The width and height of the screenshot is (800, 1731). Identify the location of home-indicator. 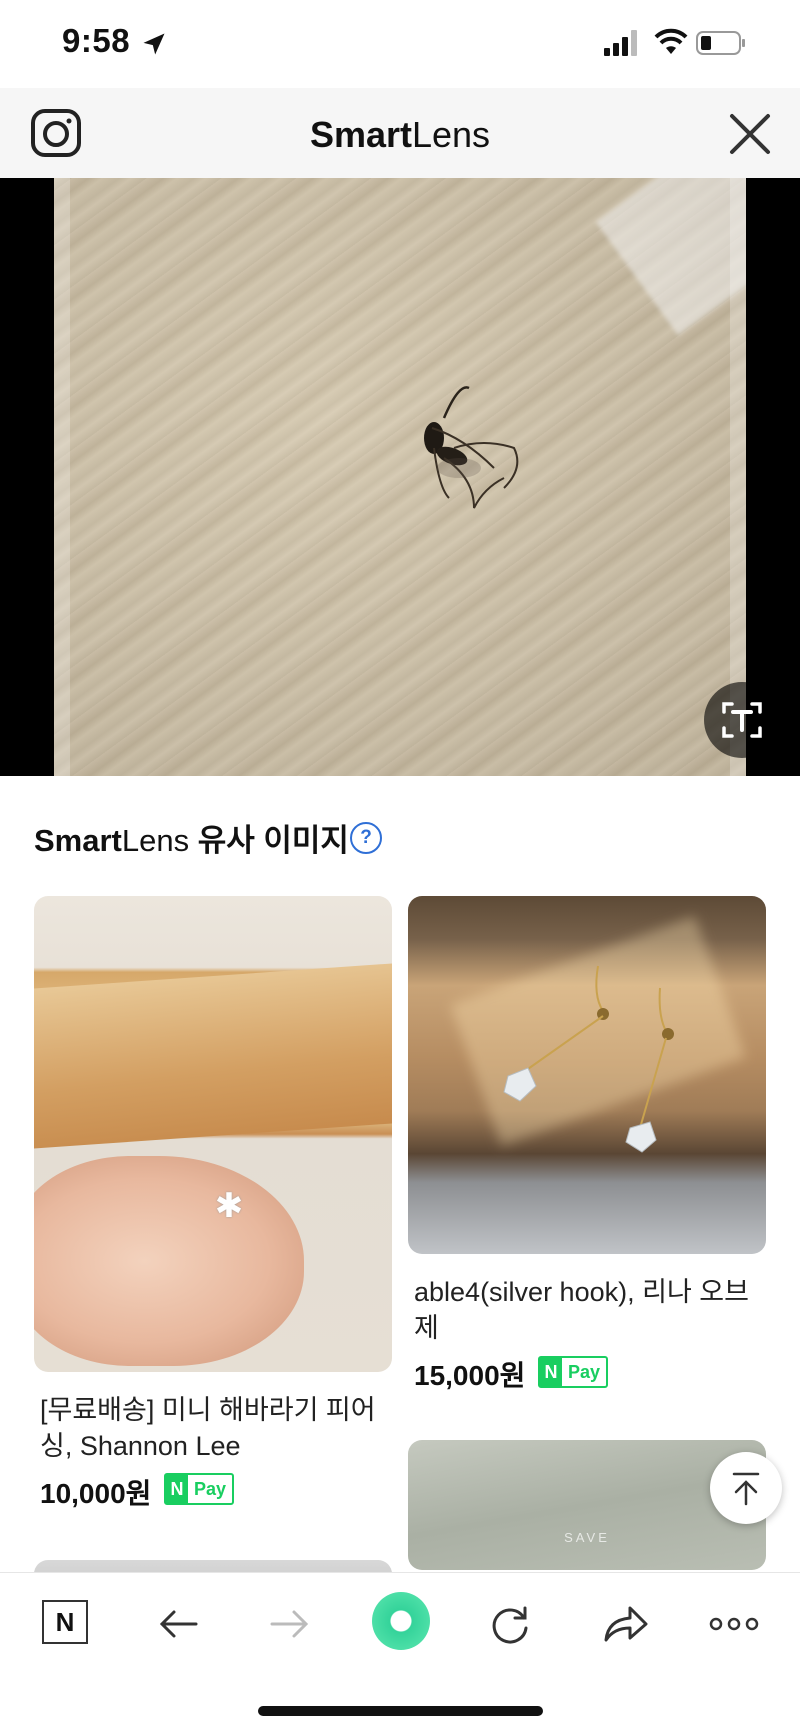
(400, 1711).